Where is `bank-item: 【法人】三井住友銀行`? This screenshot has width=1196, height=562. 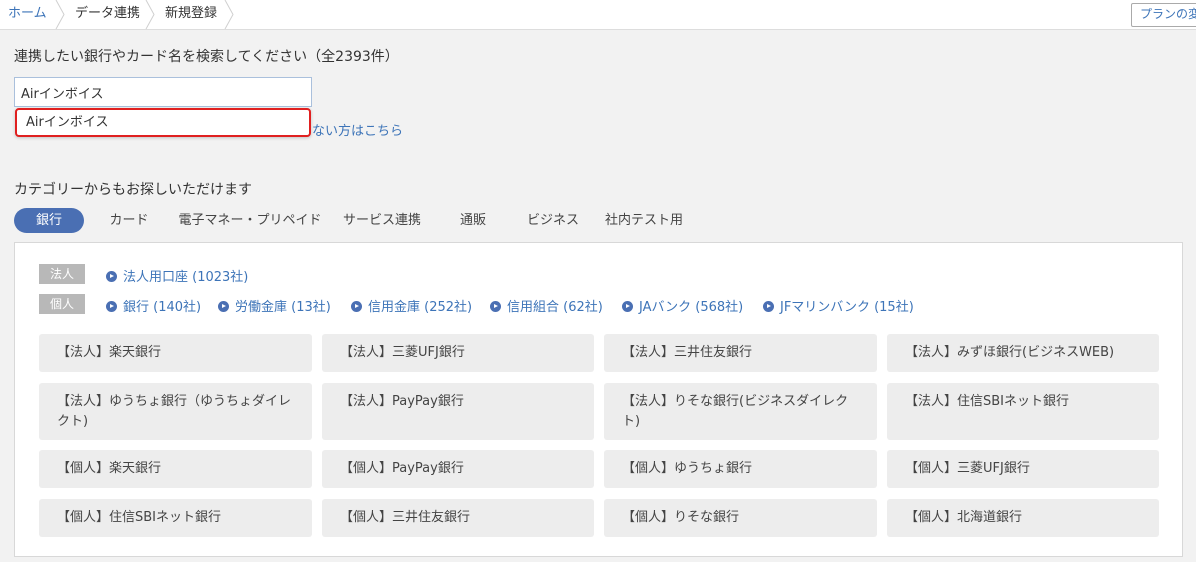 bank-item: 【法人】三井住友銀行 is located at coordinates (740, 353).